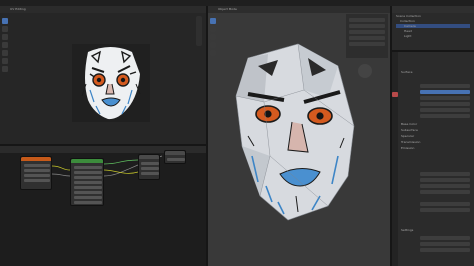 The image size is (474, 266). I want to click on image-texture-node, so click(36, 173).